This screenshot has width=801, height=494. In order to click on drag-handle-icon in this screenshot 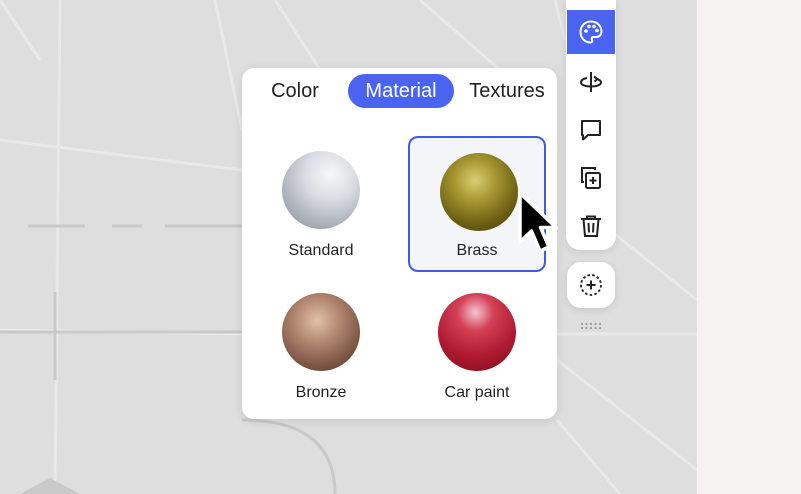, I will do `click(591, 326)`.